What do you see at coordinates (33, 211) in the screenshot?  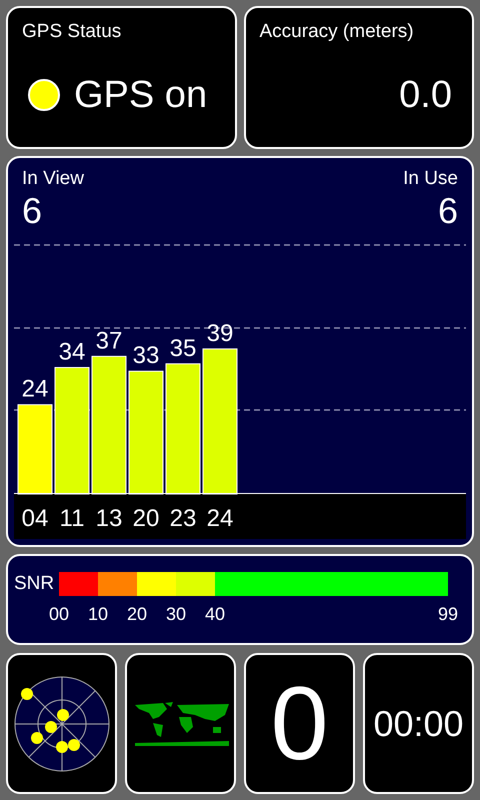 I see `in-view-count: 6` at bounding box center [33, 211].